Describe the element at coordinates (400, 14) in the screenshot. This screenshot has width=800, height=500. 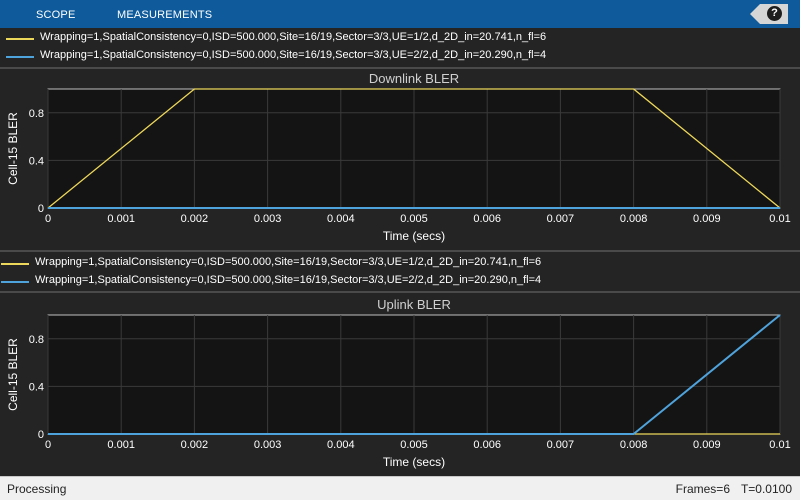
I see `toolstrip: SCOPE MEASUREMENTS ?` at that location.